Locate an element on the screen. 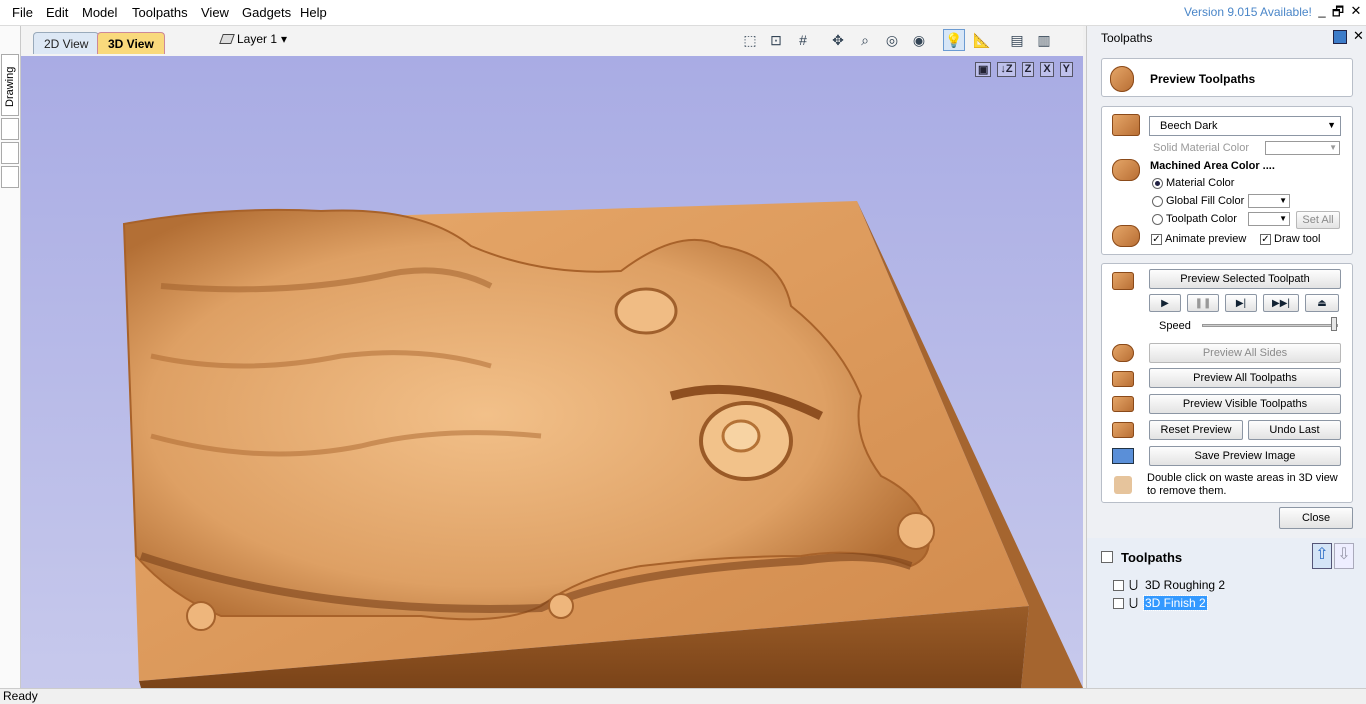 The height and width of the screenshot is (704, 1366). radio-toolpath-label: Toolpath Color is located at coordinates (1201, 219).